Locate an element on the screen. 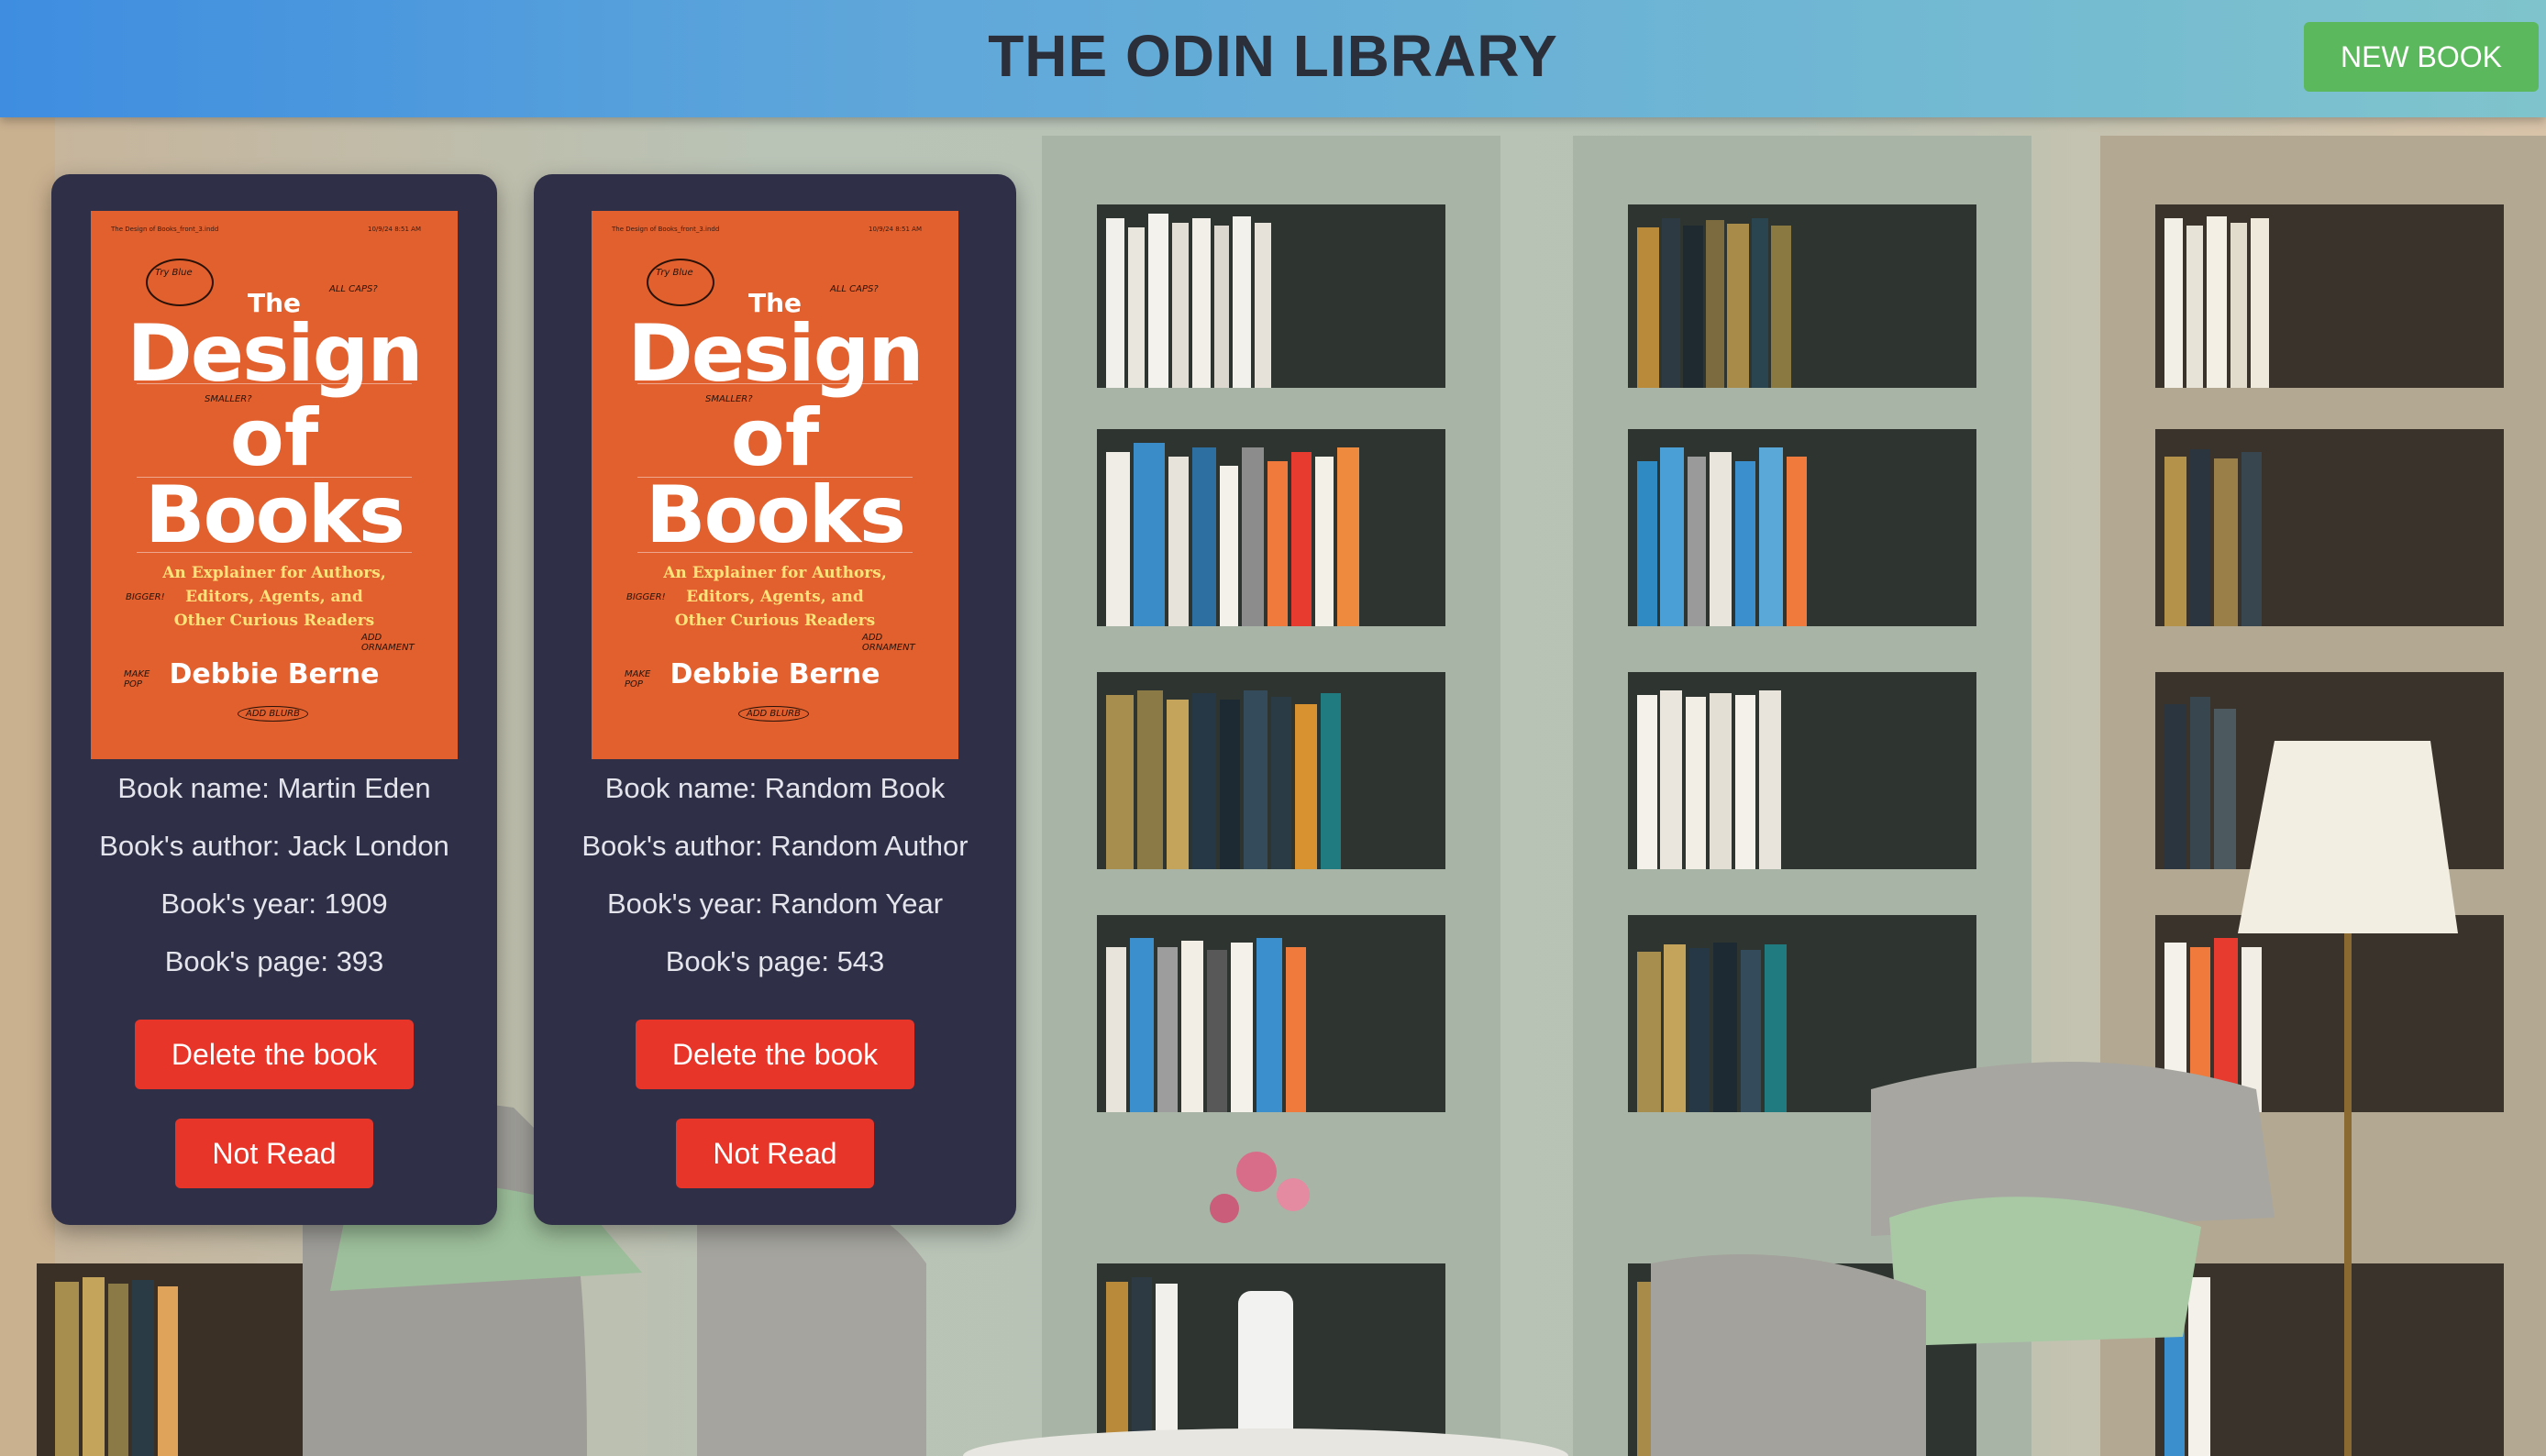  book-author: Book's author: Random Author is located at coordinates (775, 846).